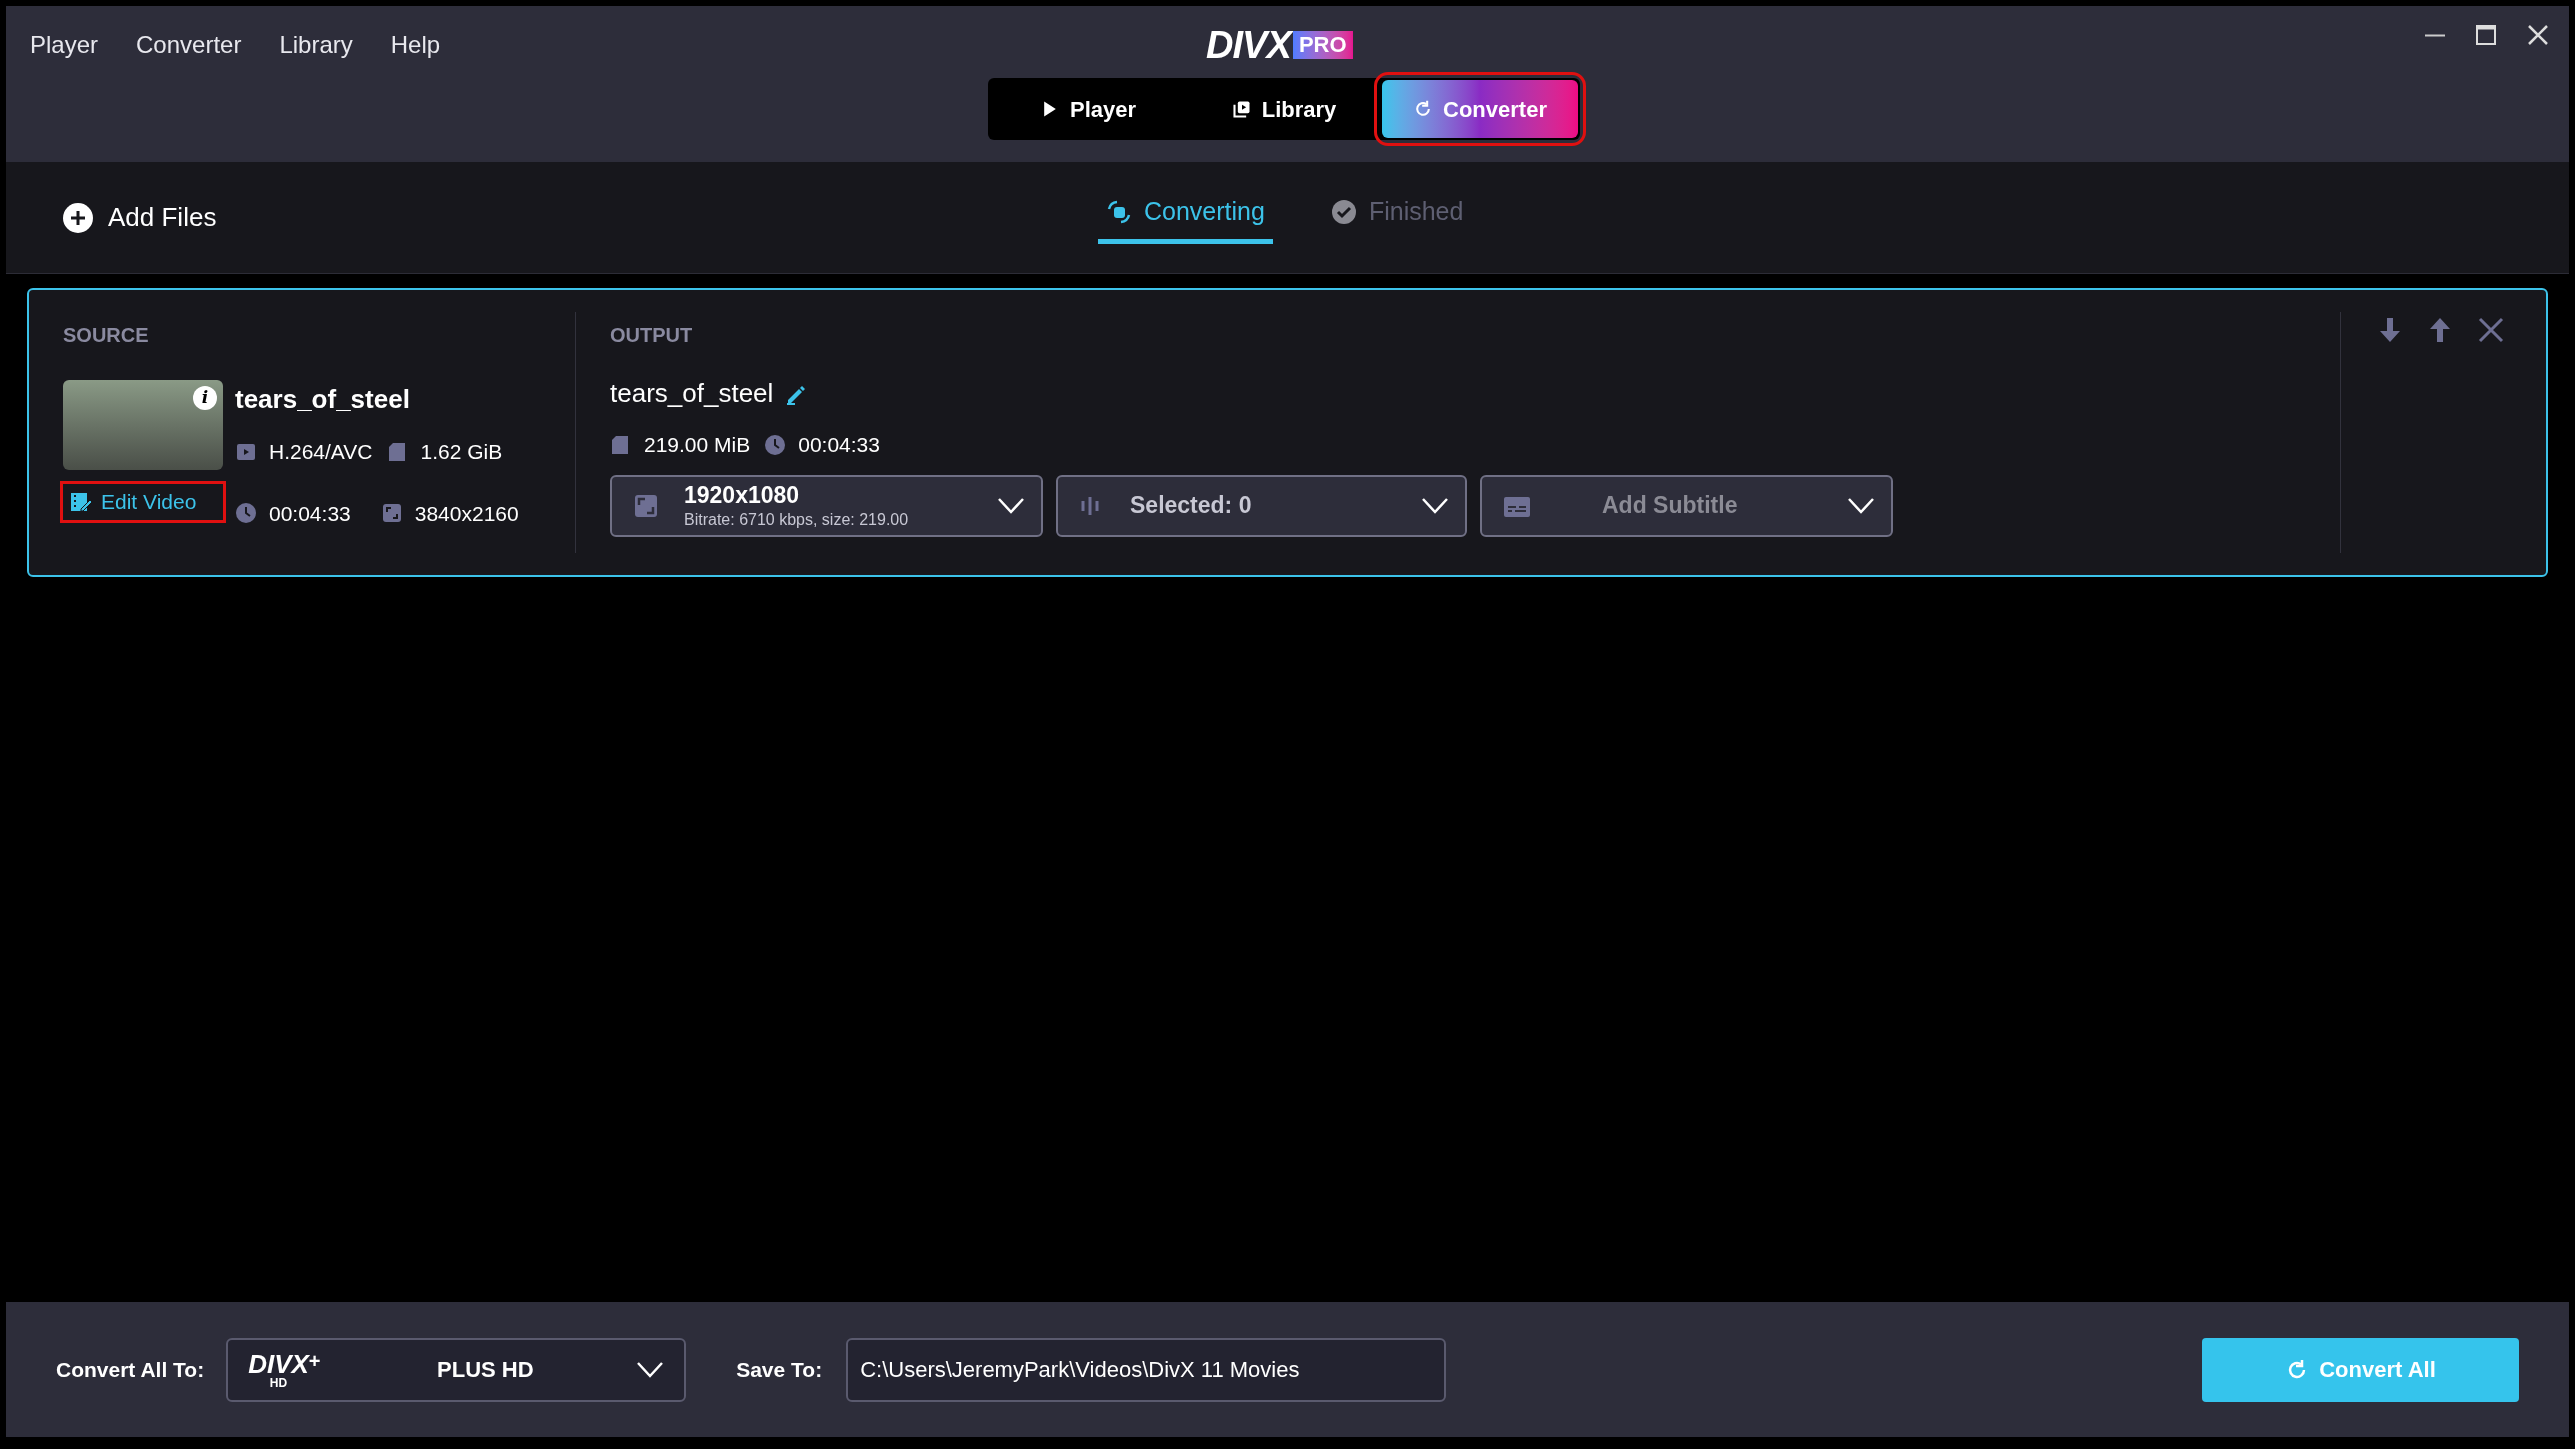  What do you see at coordinates (64, 45) in the screenshot?
I see `menu-item: Player` at bounding box center [64, 45].